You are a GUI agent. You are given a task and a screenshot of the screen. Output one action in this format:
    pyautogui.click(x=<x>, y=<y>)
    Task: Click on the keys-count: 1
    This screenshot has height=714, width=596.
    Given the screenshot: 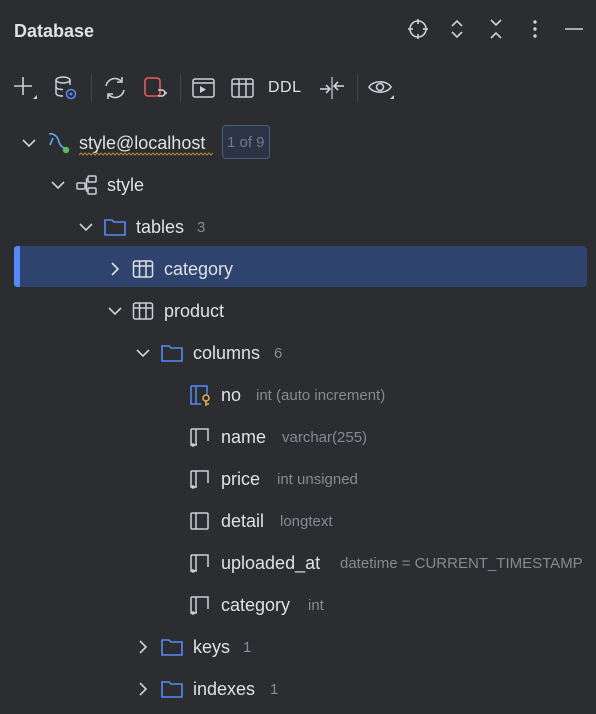 What is the action you would take?
    pyautogui.click(x=247, y=647)
    